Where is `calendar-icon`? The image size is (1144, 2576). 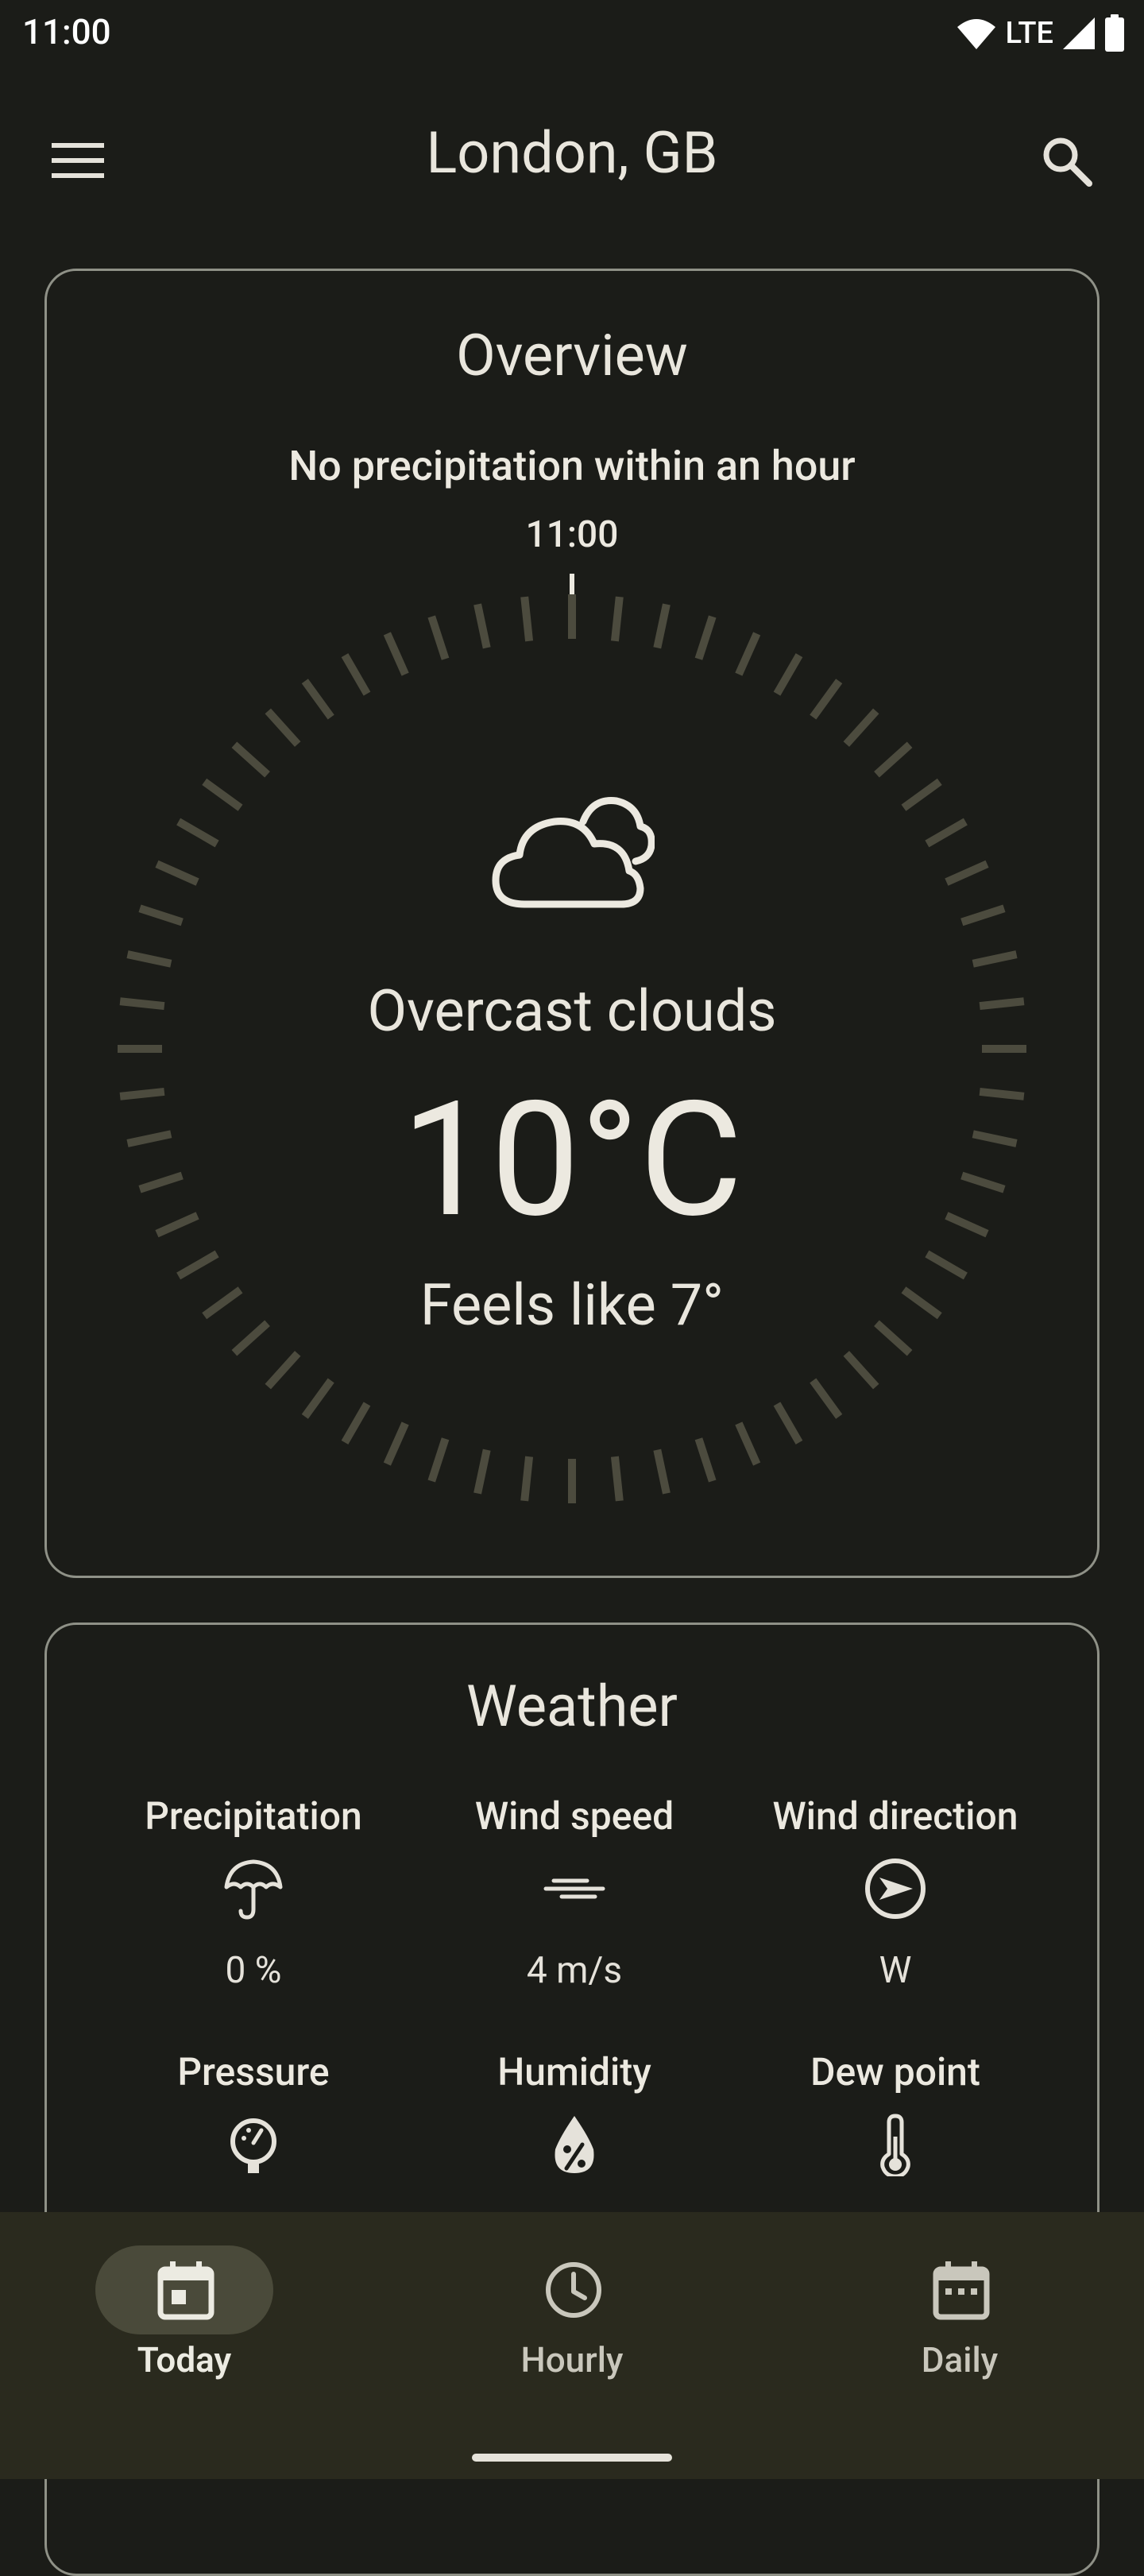 calendar-icon is located at coordinates (961, 2290).